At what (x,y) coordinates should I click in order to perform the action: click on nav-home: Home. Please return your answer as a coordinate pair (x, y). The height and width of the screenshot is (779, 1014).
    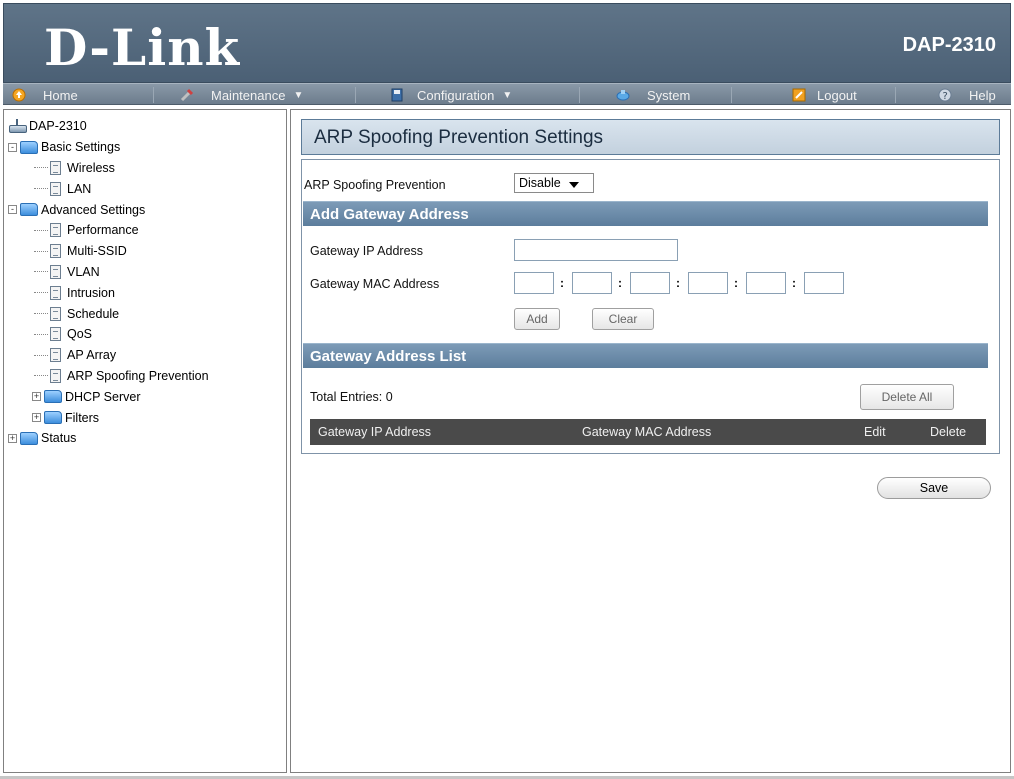
    Looking at the image, I should click on (44, 95).